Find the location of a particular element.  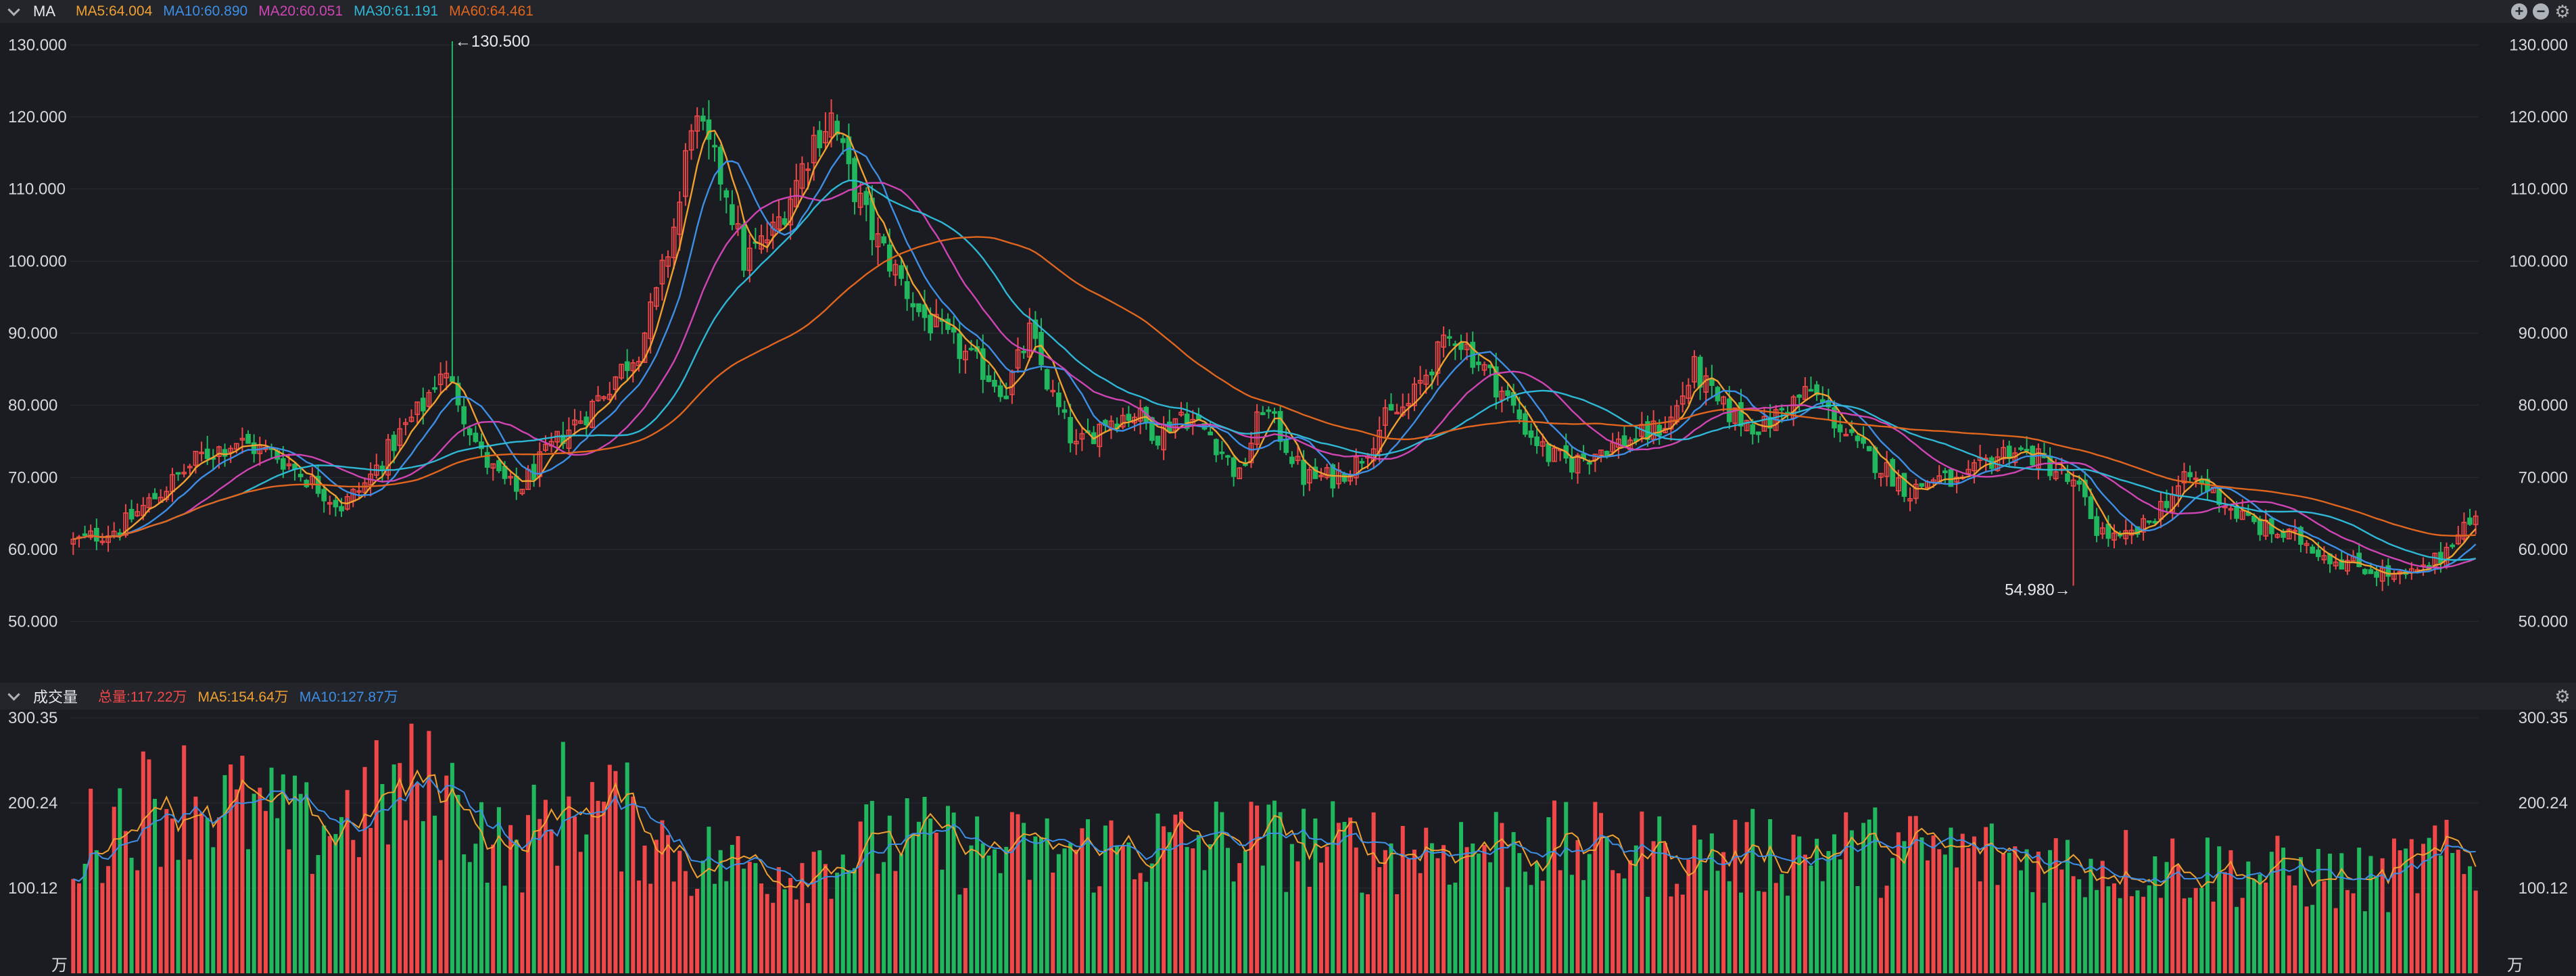

price-axis-left-label: 70.000 is located at coordinates (32, 478).